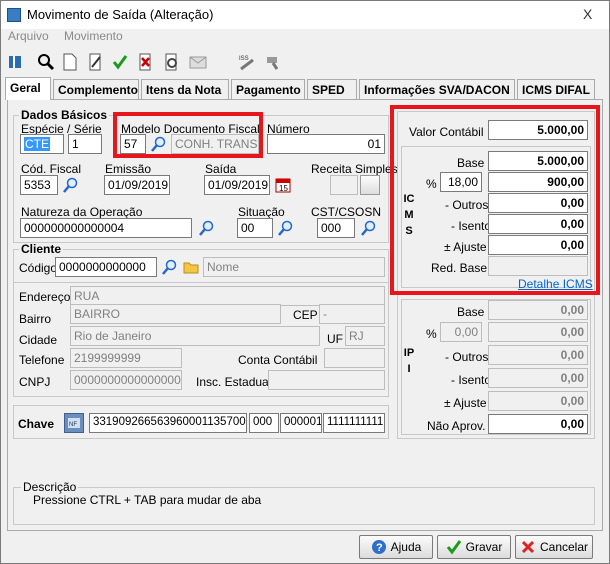  What do you see at coordinates (538, 355) in the screenshot?
I see `ipi-outros-input: 0,00` at bounding box center [538, 355].